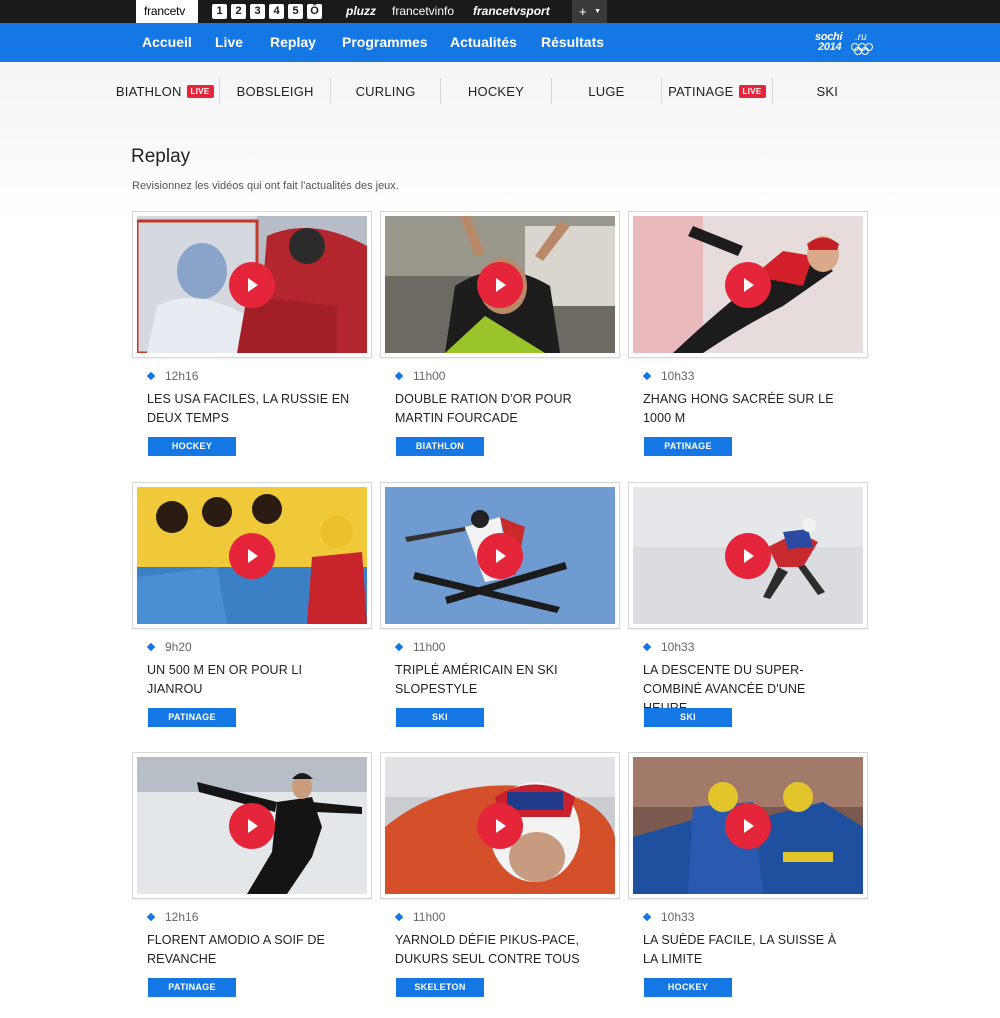 This screenshot has height=1018, width=1000. What do you see at coordinates (178, 647) in the screenshot?
I see `card-time: 9h20` at bounding box center [178, 647].